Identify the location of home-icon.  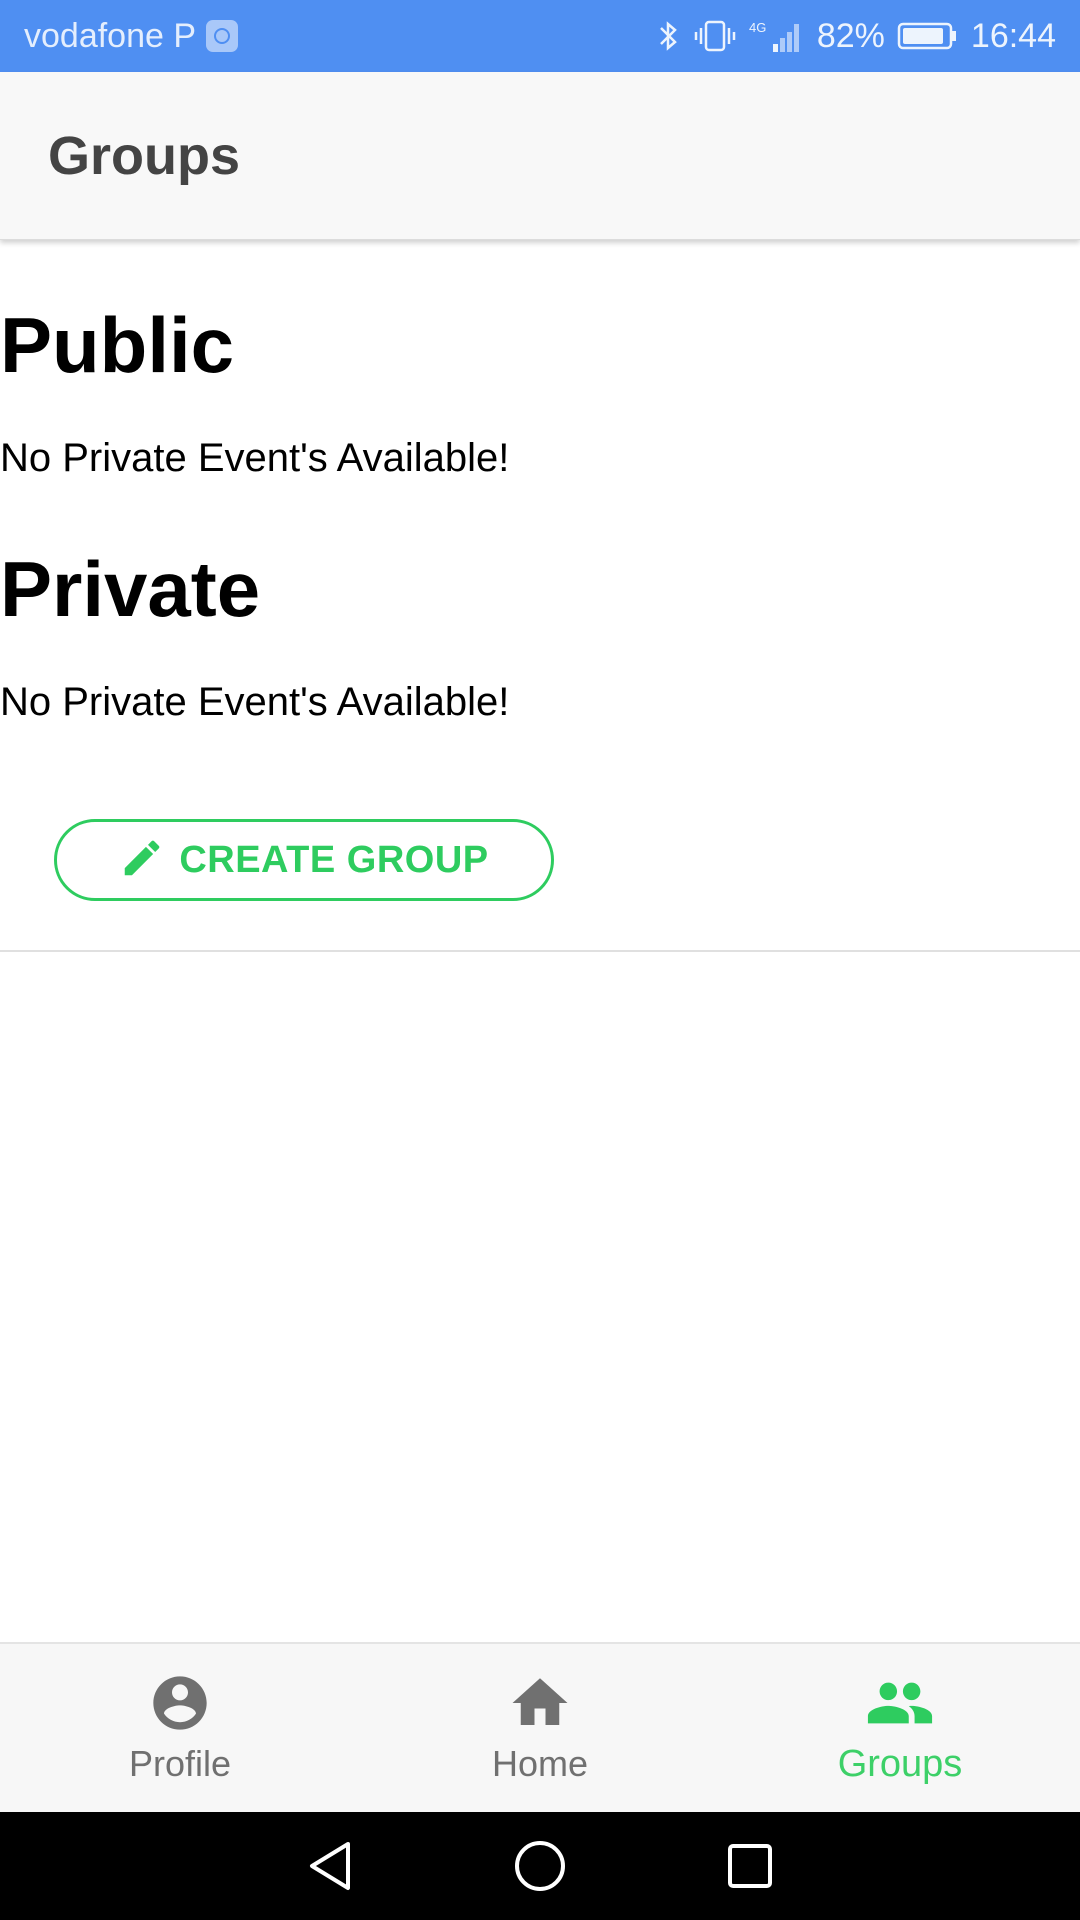
(540, 1703).